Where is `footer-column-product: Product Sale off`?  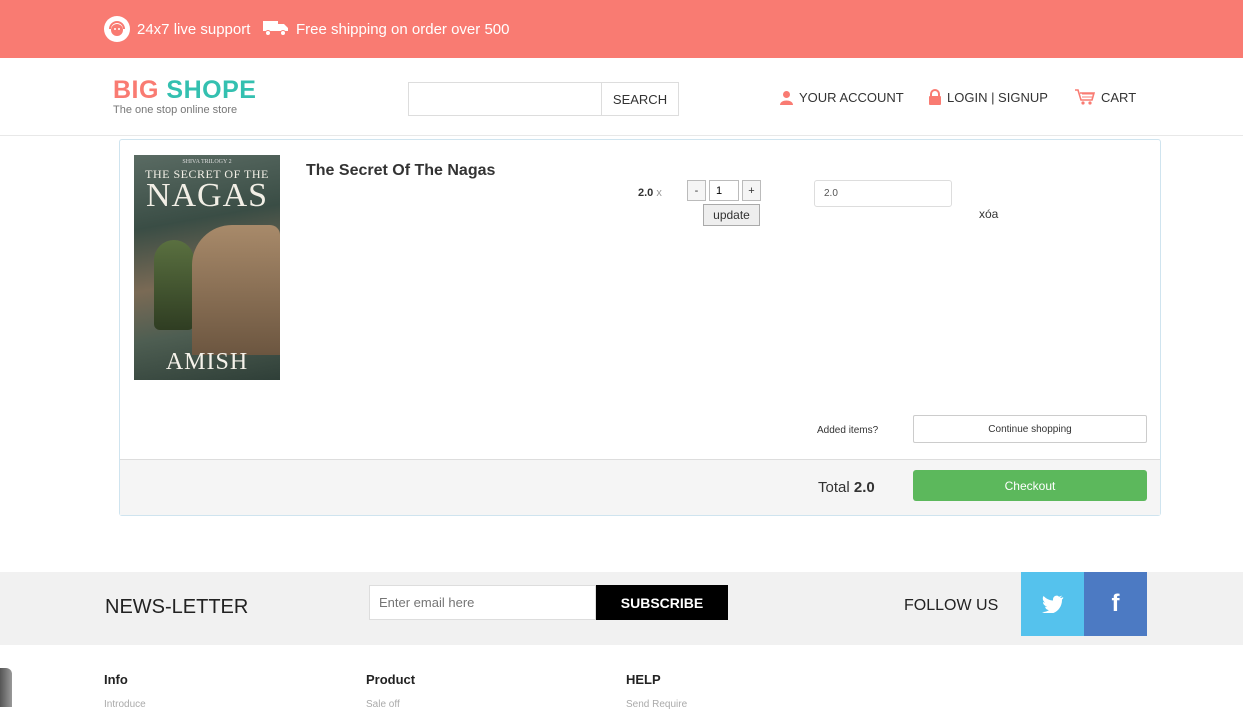 footer-column-product: Product Sale off is located at coordinates (390, 691).